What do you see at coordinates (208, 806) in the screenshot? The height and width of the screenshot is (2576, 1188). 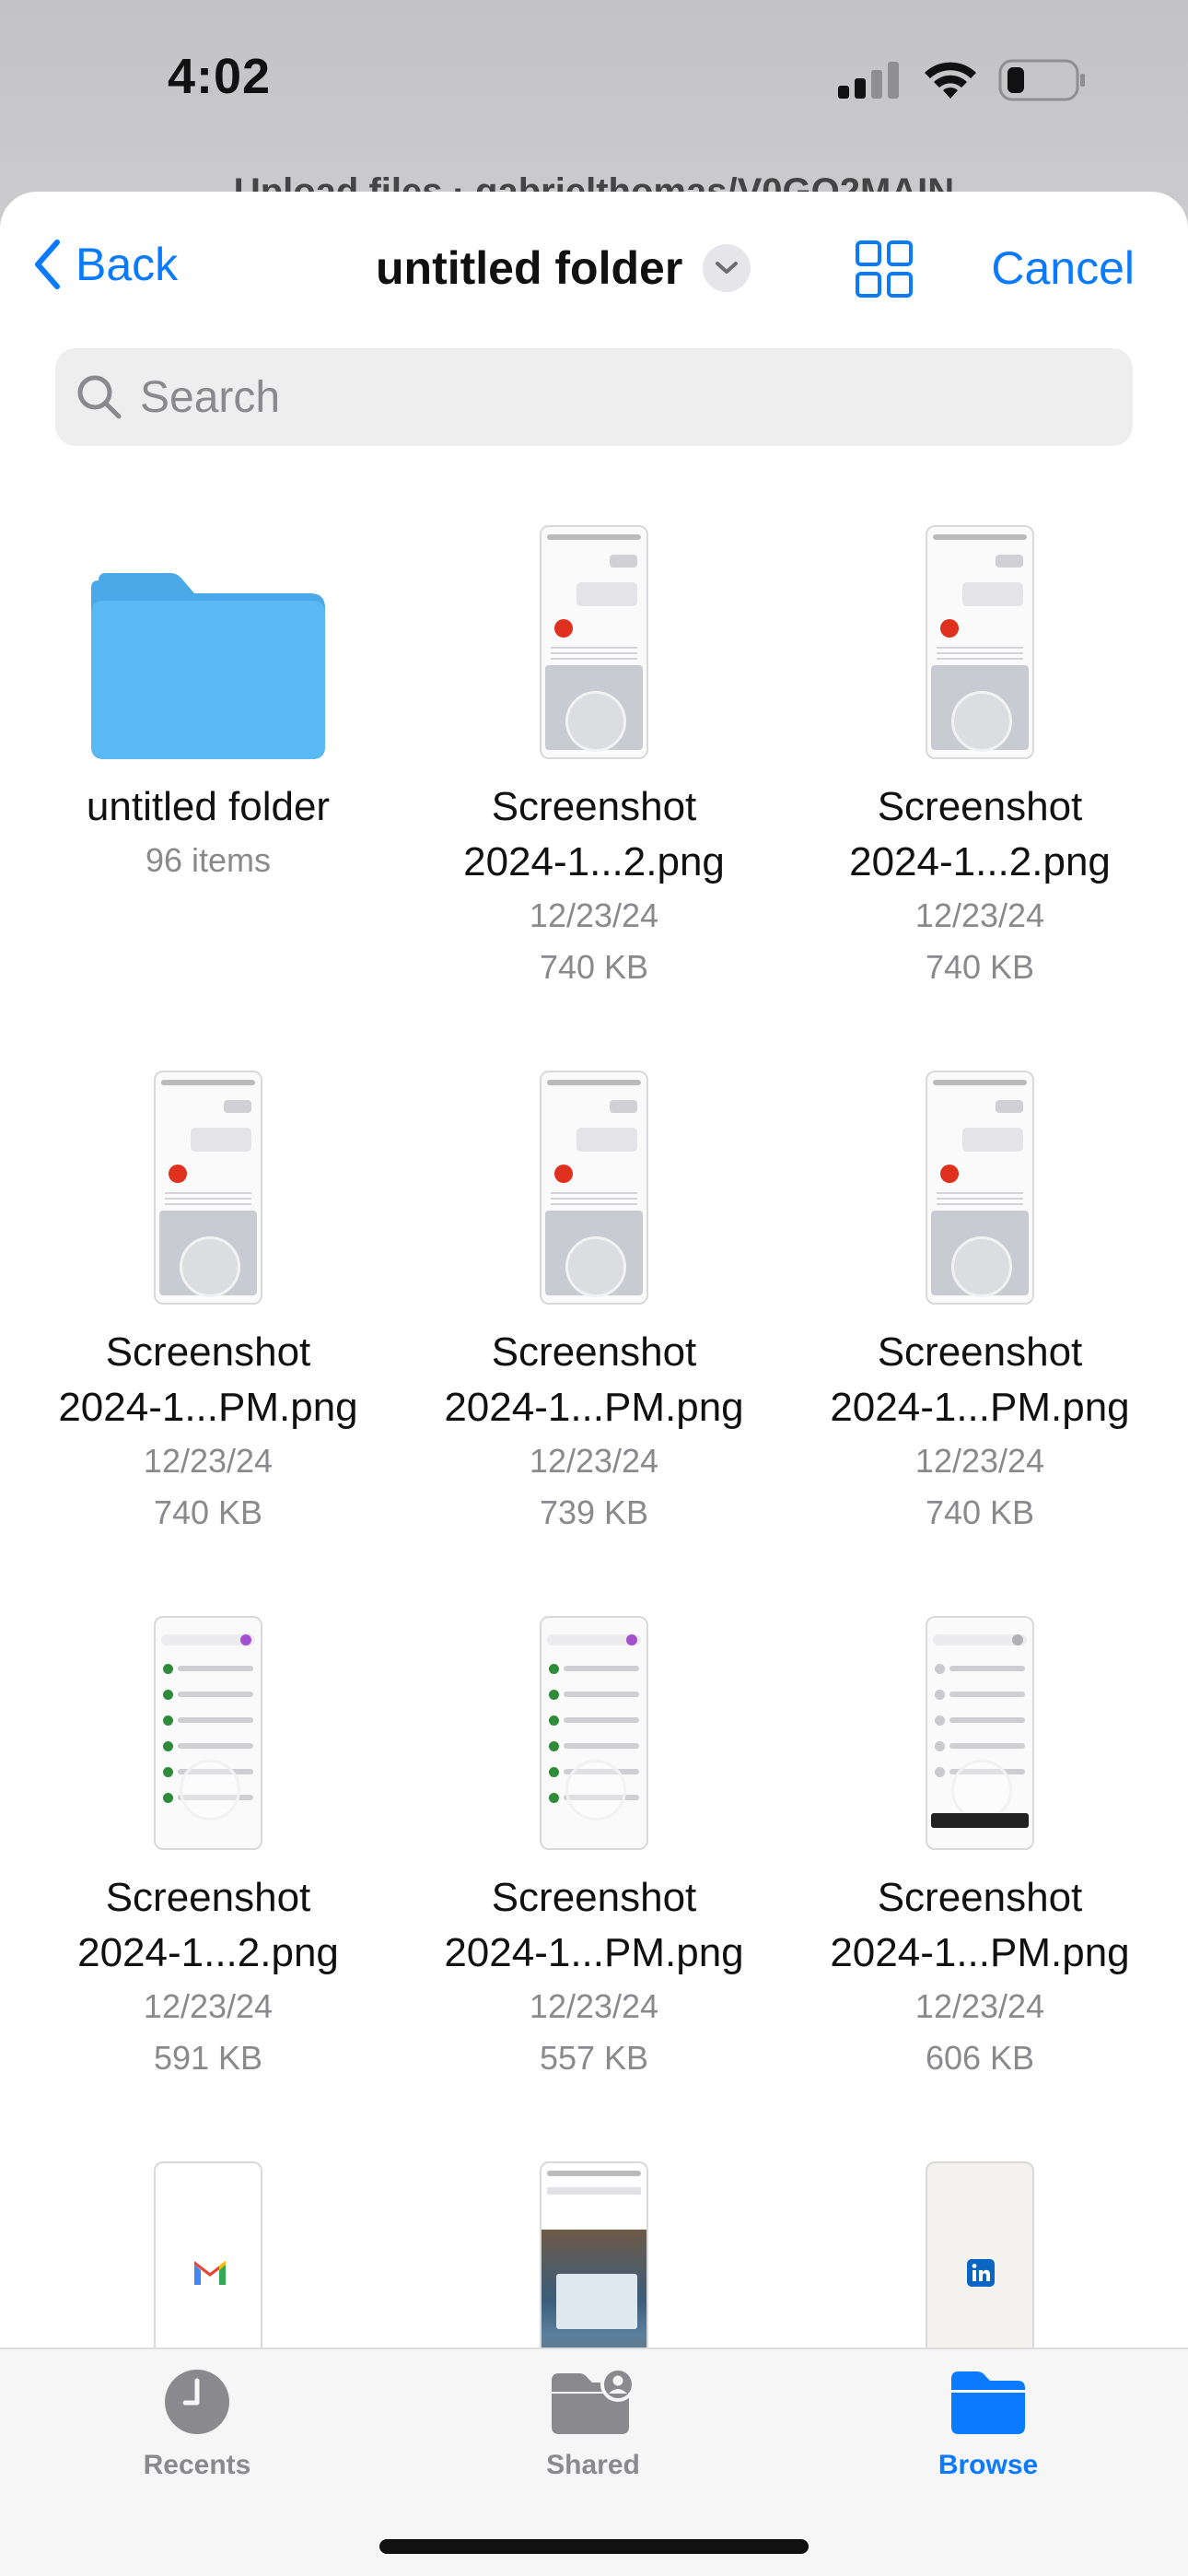 I see `item-name: untitled folder` at bounding box center [208, 806].